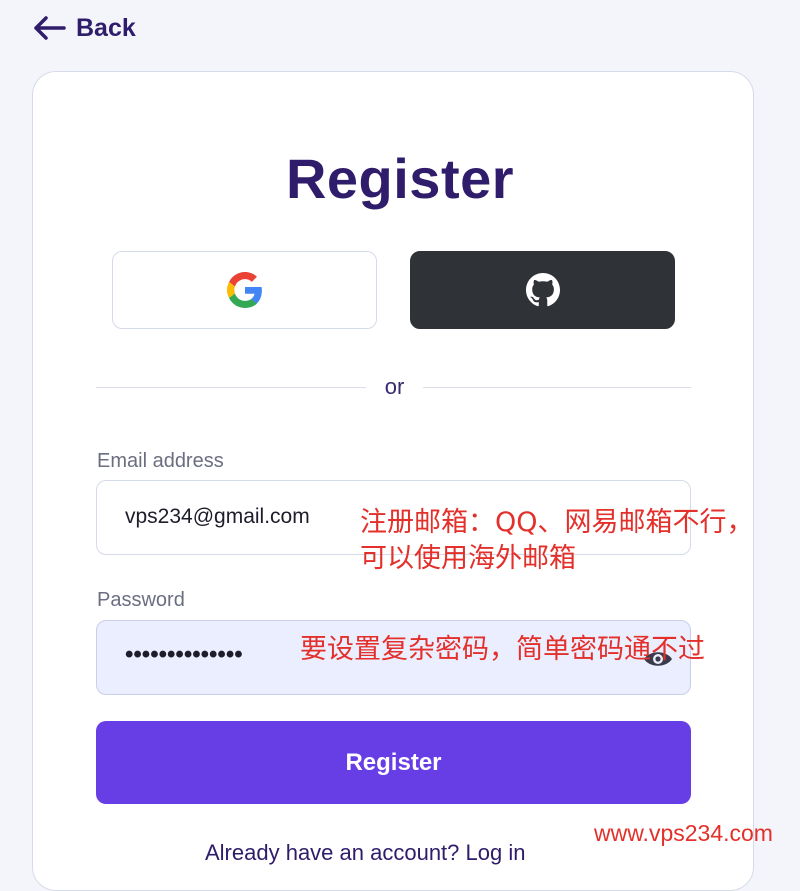  I want to click on divider-left, so click(231, 387).